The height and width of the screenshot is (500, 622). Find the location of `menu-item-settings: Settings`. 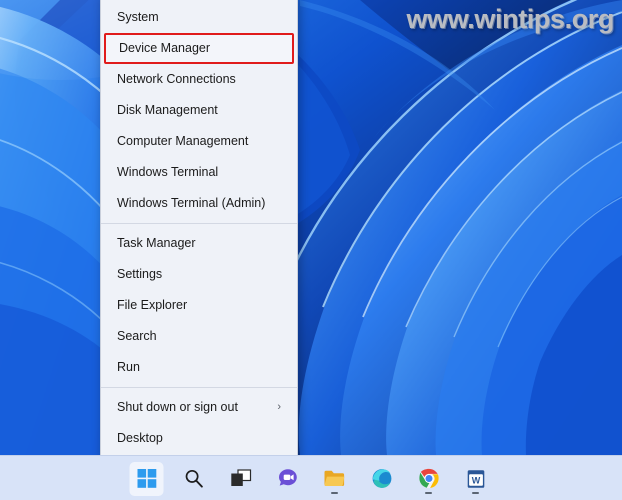

menu-item-settings: Settings is located at coordinates (199, 274).